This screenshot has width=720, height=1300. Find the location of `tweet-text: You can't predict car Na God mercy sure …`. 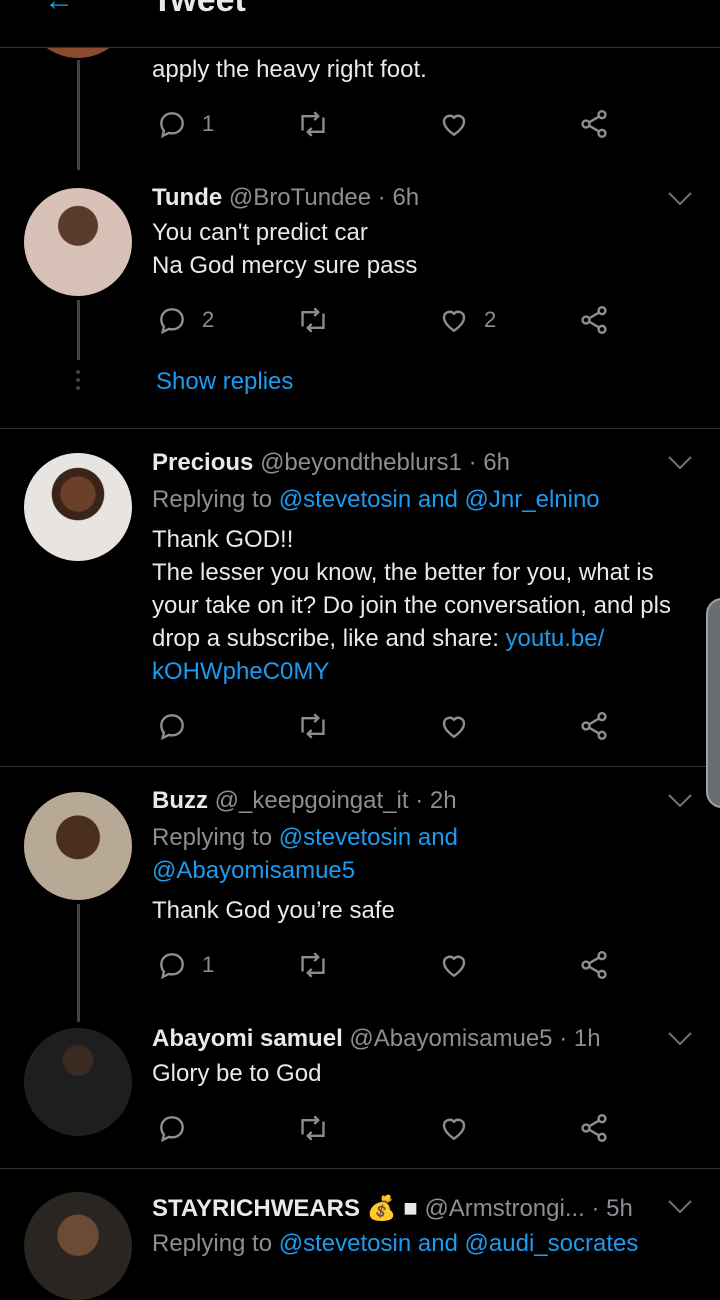

tweet-text: You can't predict car Na God mercy sure … is located at coordinates (422, 249).